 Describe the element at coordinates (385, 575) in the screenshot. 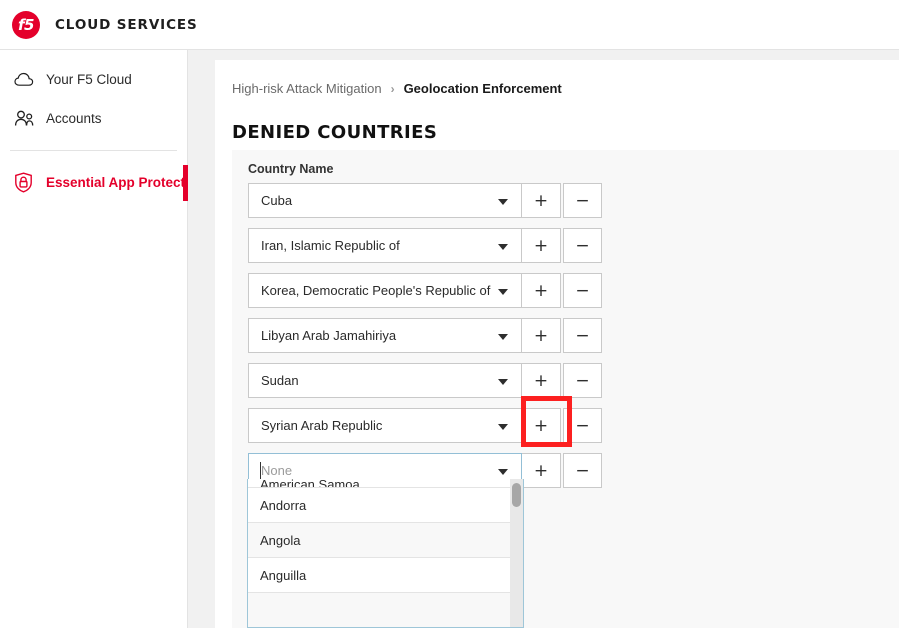

I see `list-item: Anguilla` at that location.